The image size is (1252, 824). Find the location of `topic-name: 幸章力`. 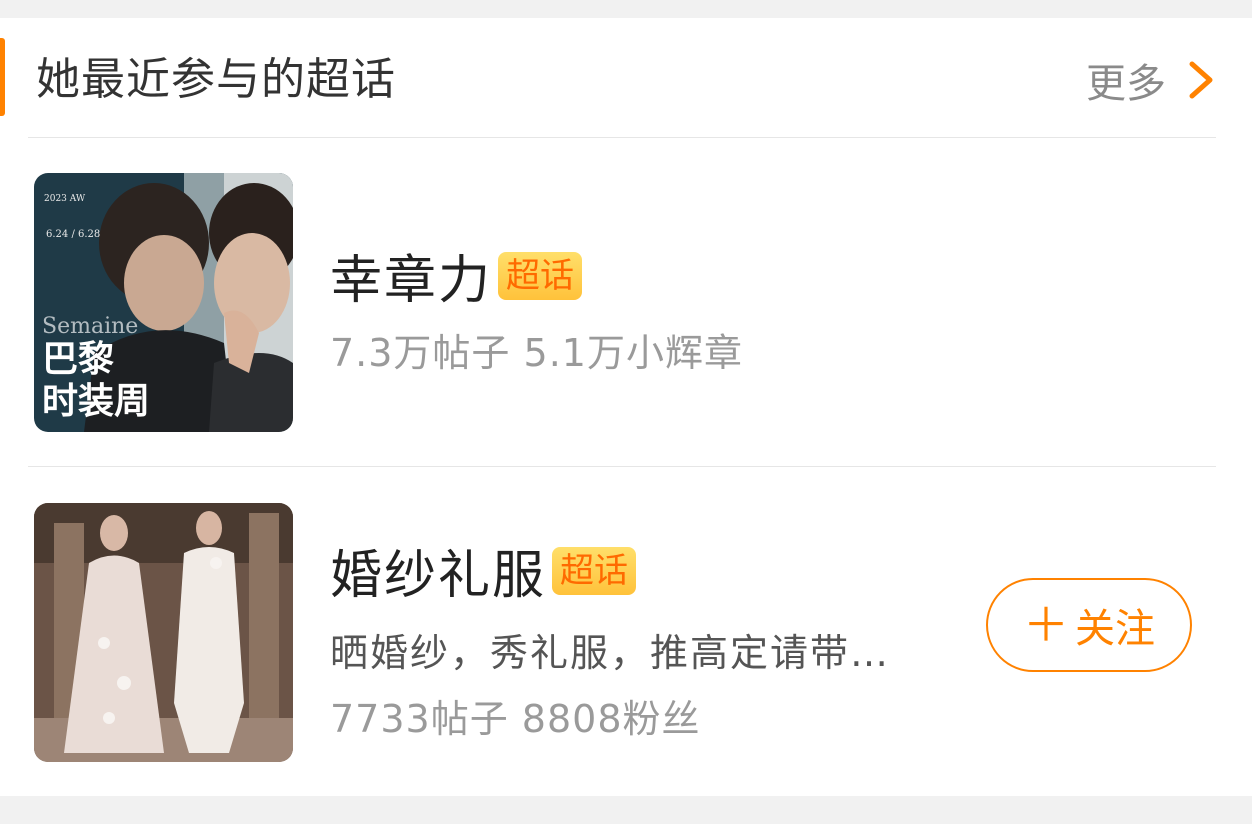

topic-name: 幸章力 is located at coordinates (411, 281).